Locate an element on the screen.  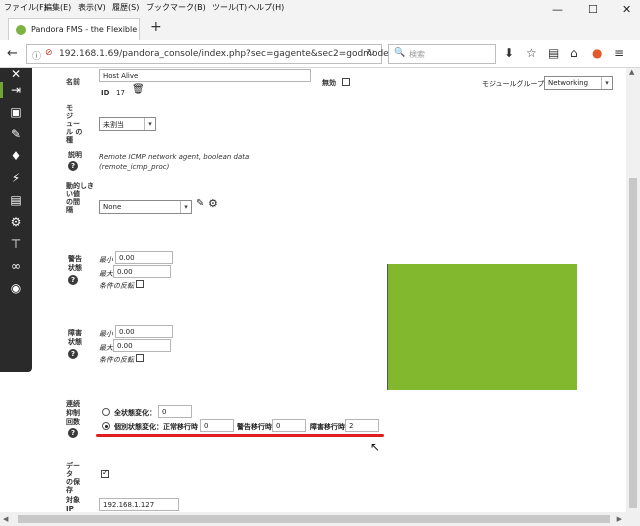
tab-title: Pandora FMS - the Flexible M is located at coordinates (84, 29).